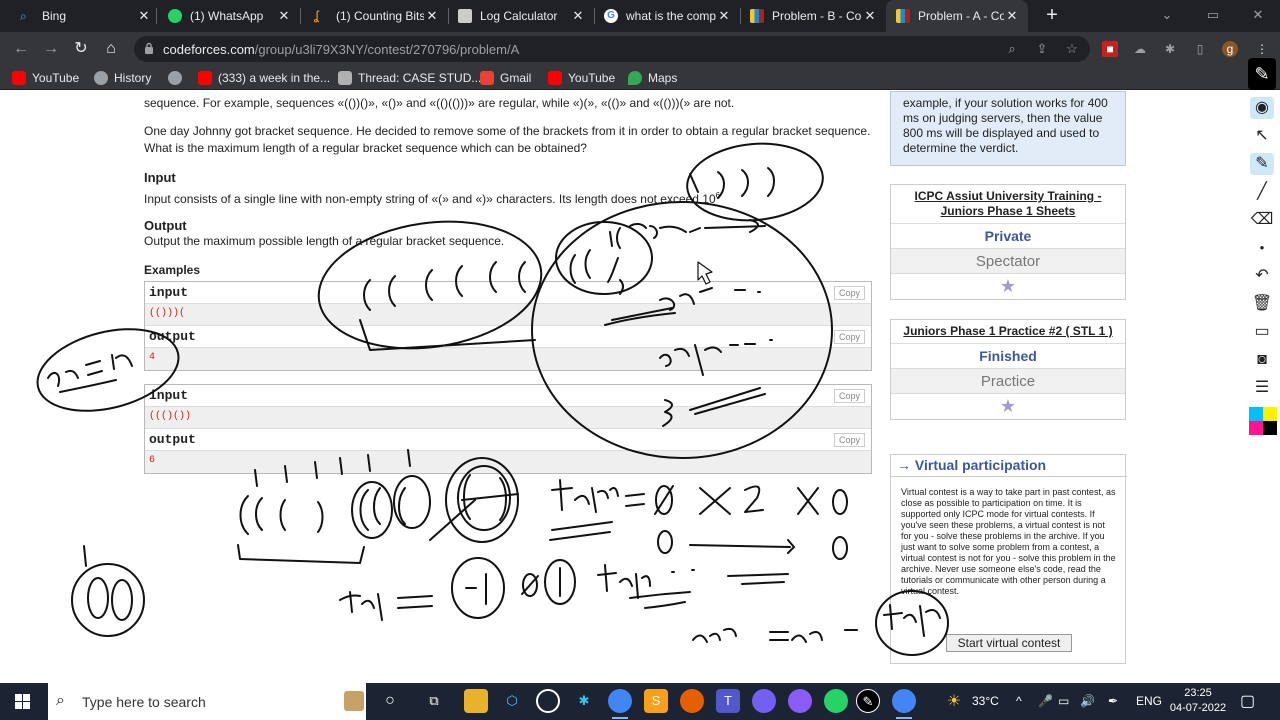 The height and width of the screenshot is (720, 1280). Describe the element at coordinates (954, 701) in the screenshot. I see `weather-icon: ☀` at that location.